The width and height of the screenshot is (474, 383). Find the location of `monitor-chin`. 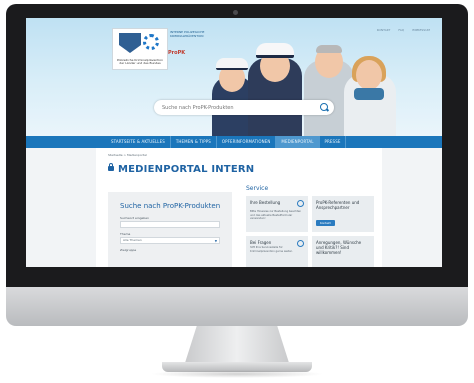

monitor-chin is located at coordinates (237, 306).